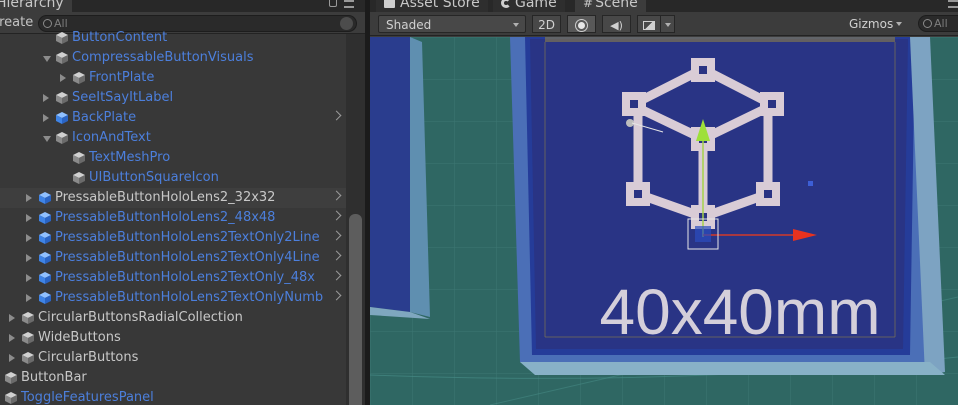  Describe the element at coordinates (187, 257) in the screenshot. I see `tree-row-label: PressableButtonHoloLens2TextOnly4Line` at that location.